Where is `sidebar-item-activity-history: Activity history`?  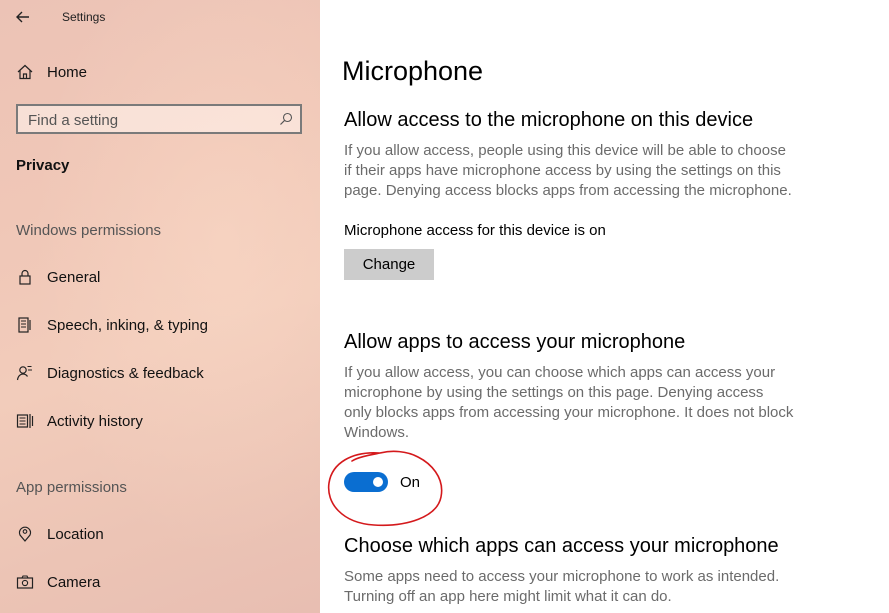 sidebar-item-activity-history: Activity history is located at coordinates (160, 422).